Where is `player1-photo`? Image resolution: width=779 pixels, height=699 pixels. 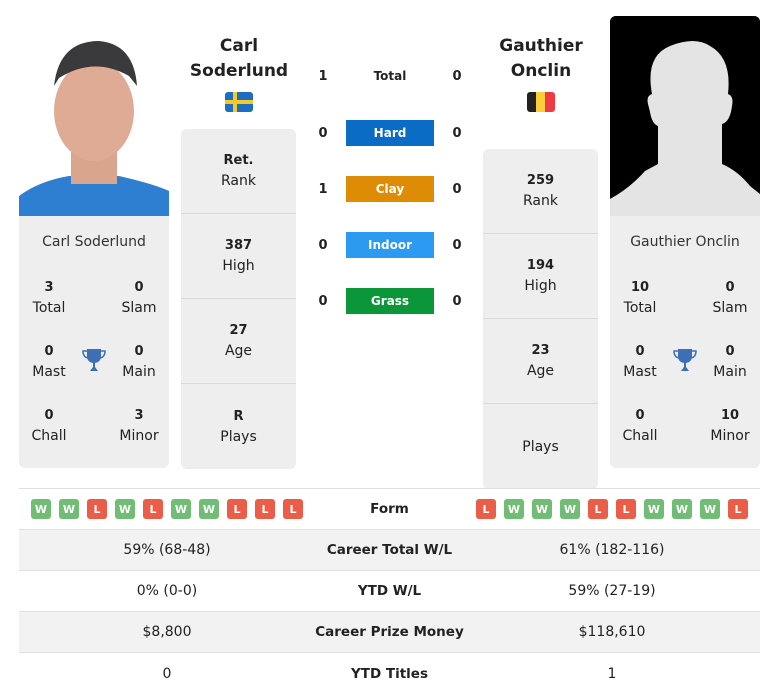
player1-photo is located at coordinates (94, 116).